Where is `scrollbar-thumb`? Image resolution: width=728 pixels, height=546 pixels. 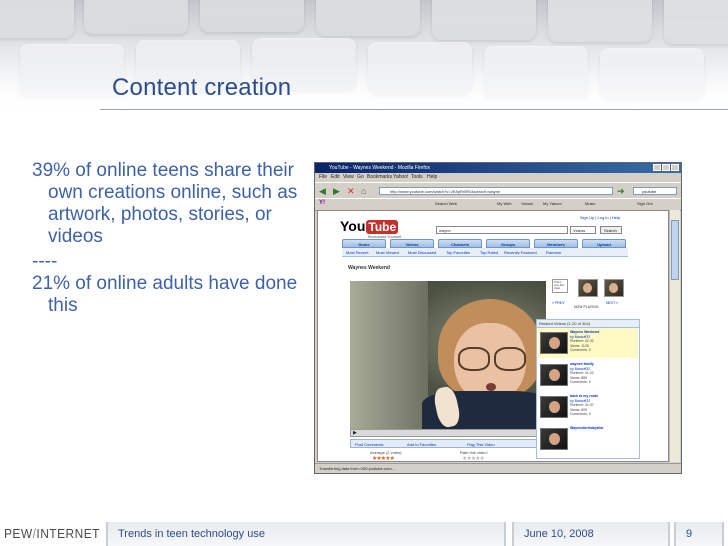
scrollbar-thumb is located at coordinates (675, 250).